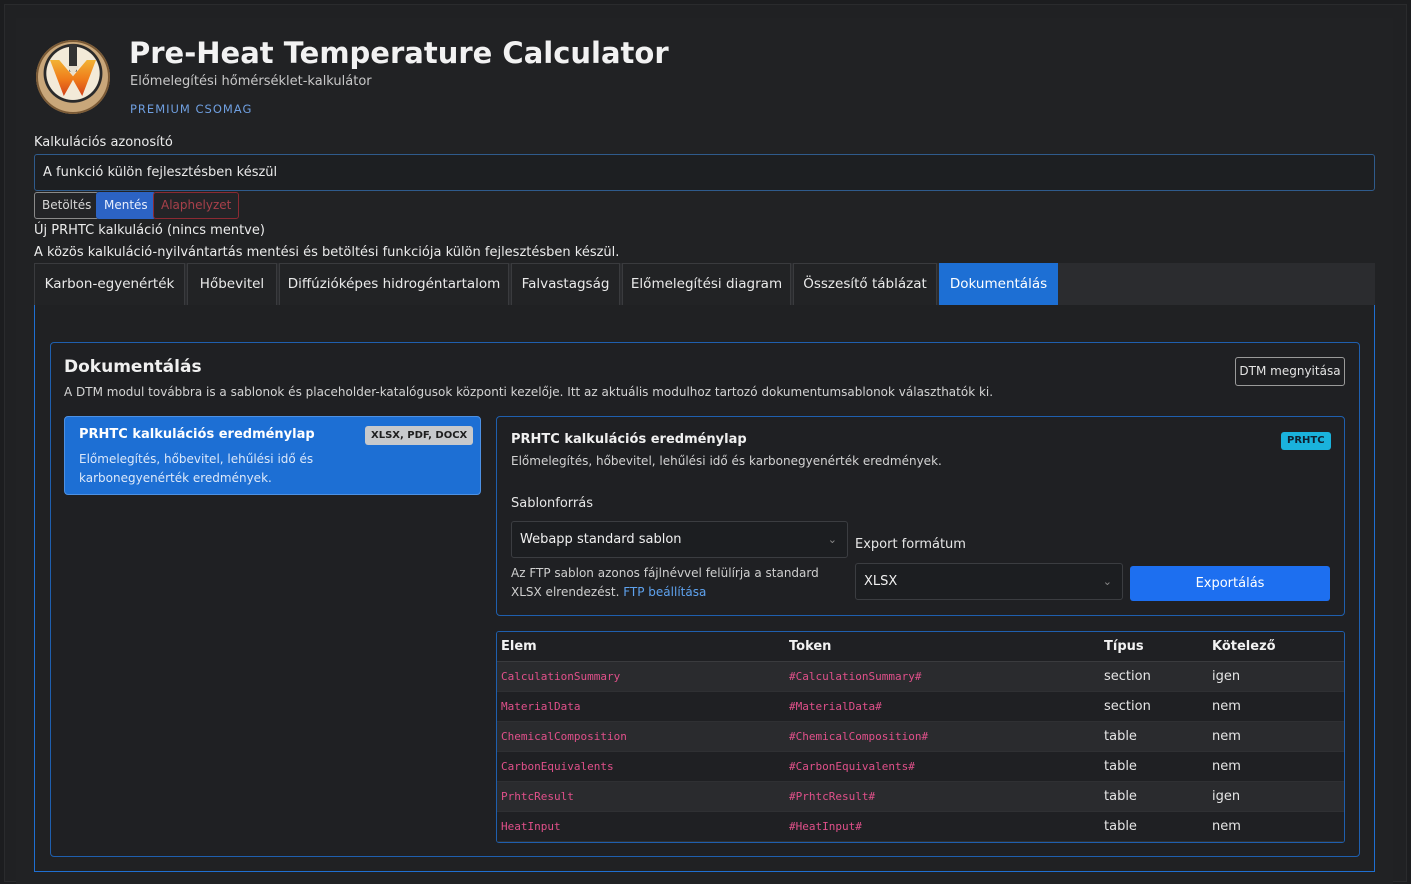 This screenshot has width=1411, height=884. I want to click on export-format-value: XLSX, so click(881, 581).